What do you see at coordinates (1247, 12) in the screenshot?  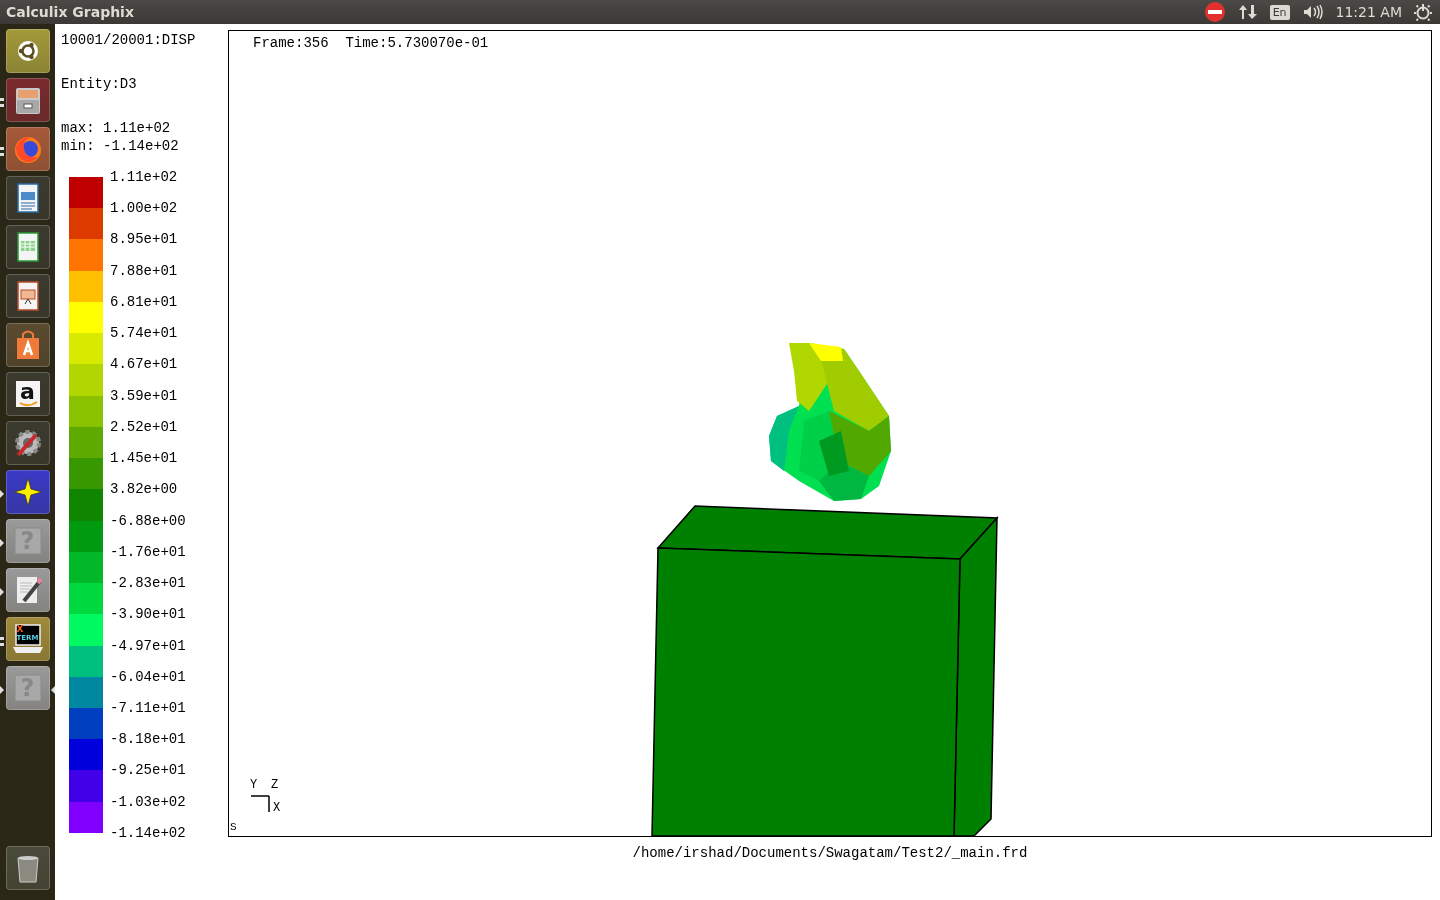 I see `up-down-arrows-icon` at bounding box center [1247, 12].